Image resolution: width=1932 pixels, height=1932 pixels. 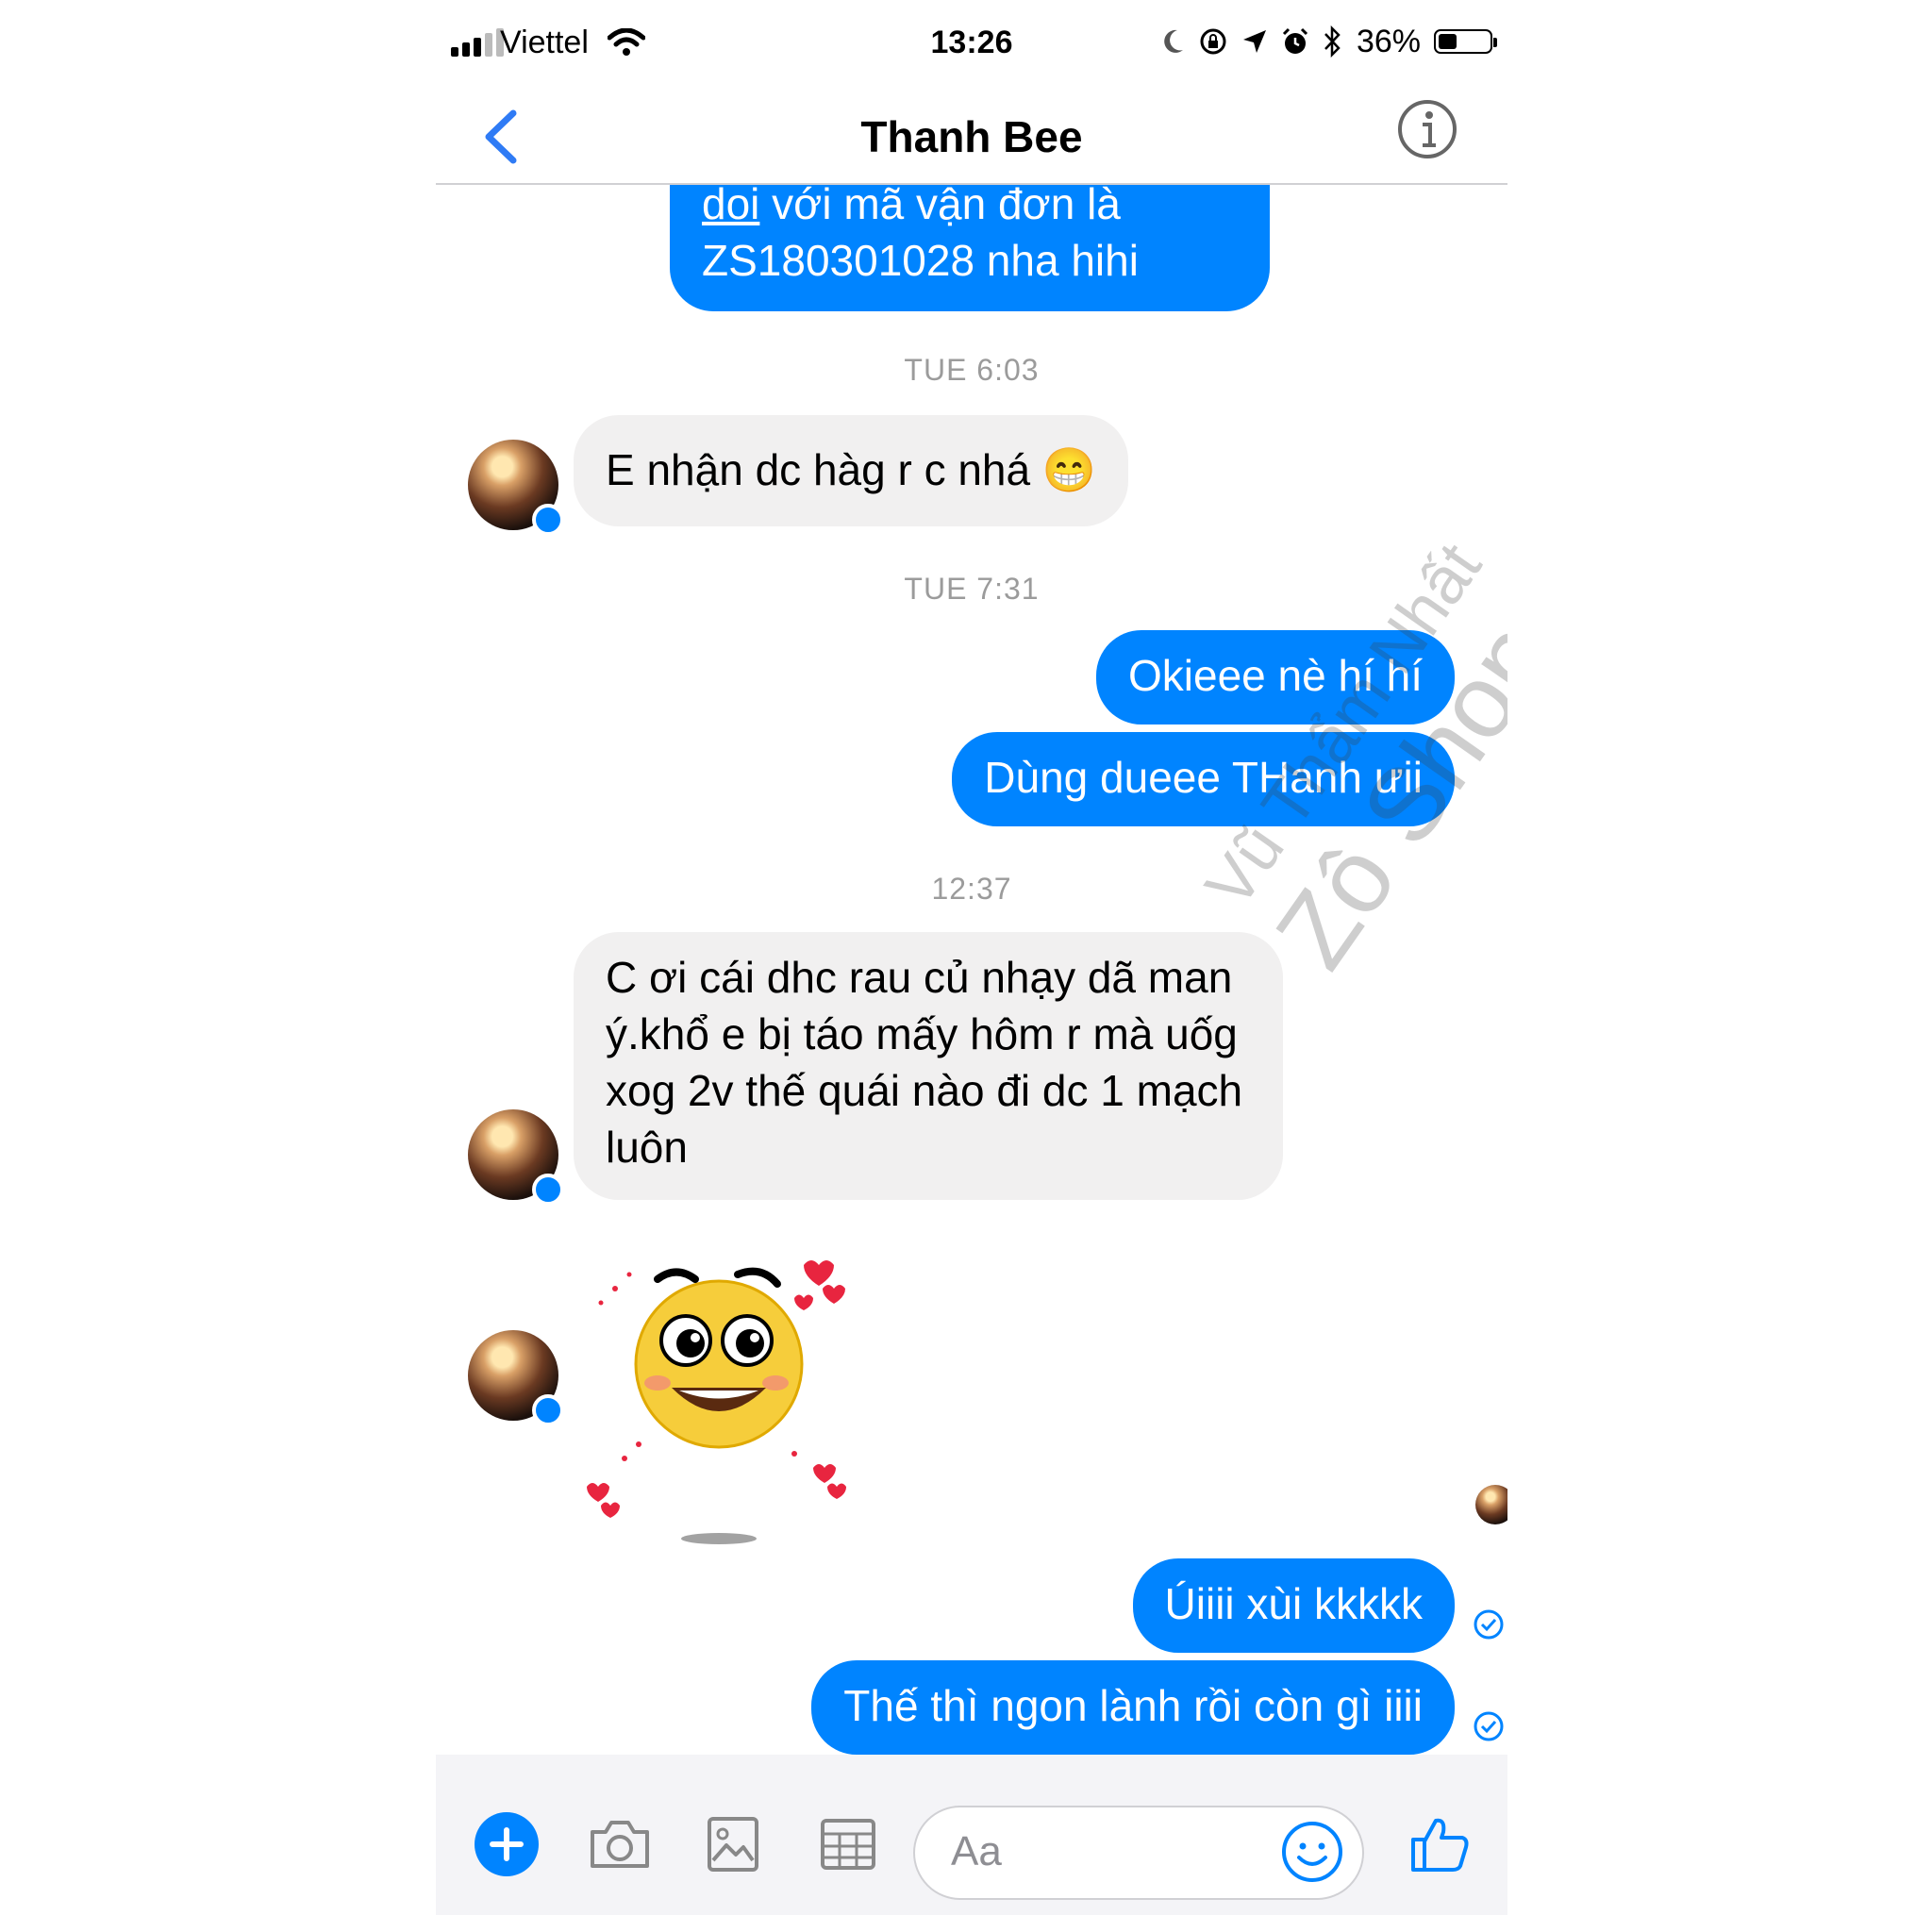 What do you see at coordinates (972, 589) in the screenshot?
I see `message-timestamp: TUE 7:31` at bounding box center [972, 589].